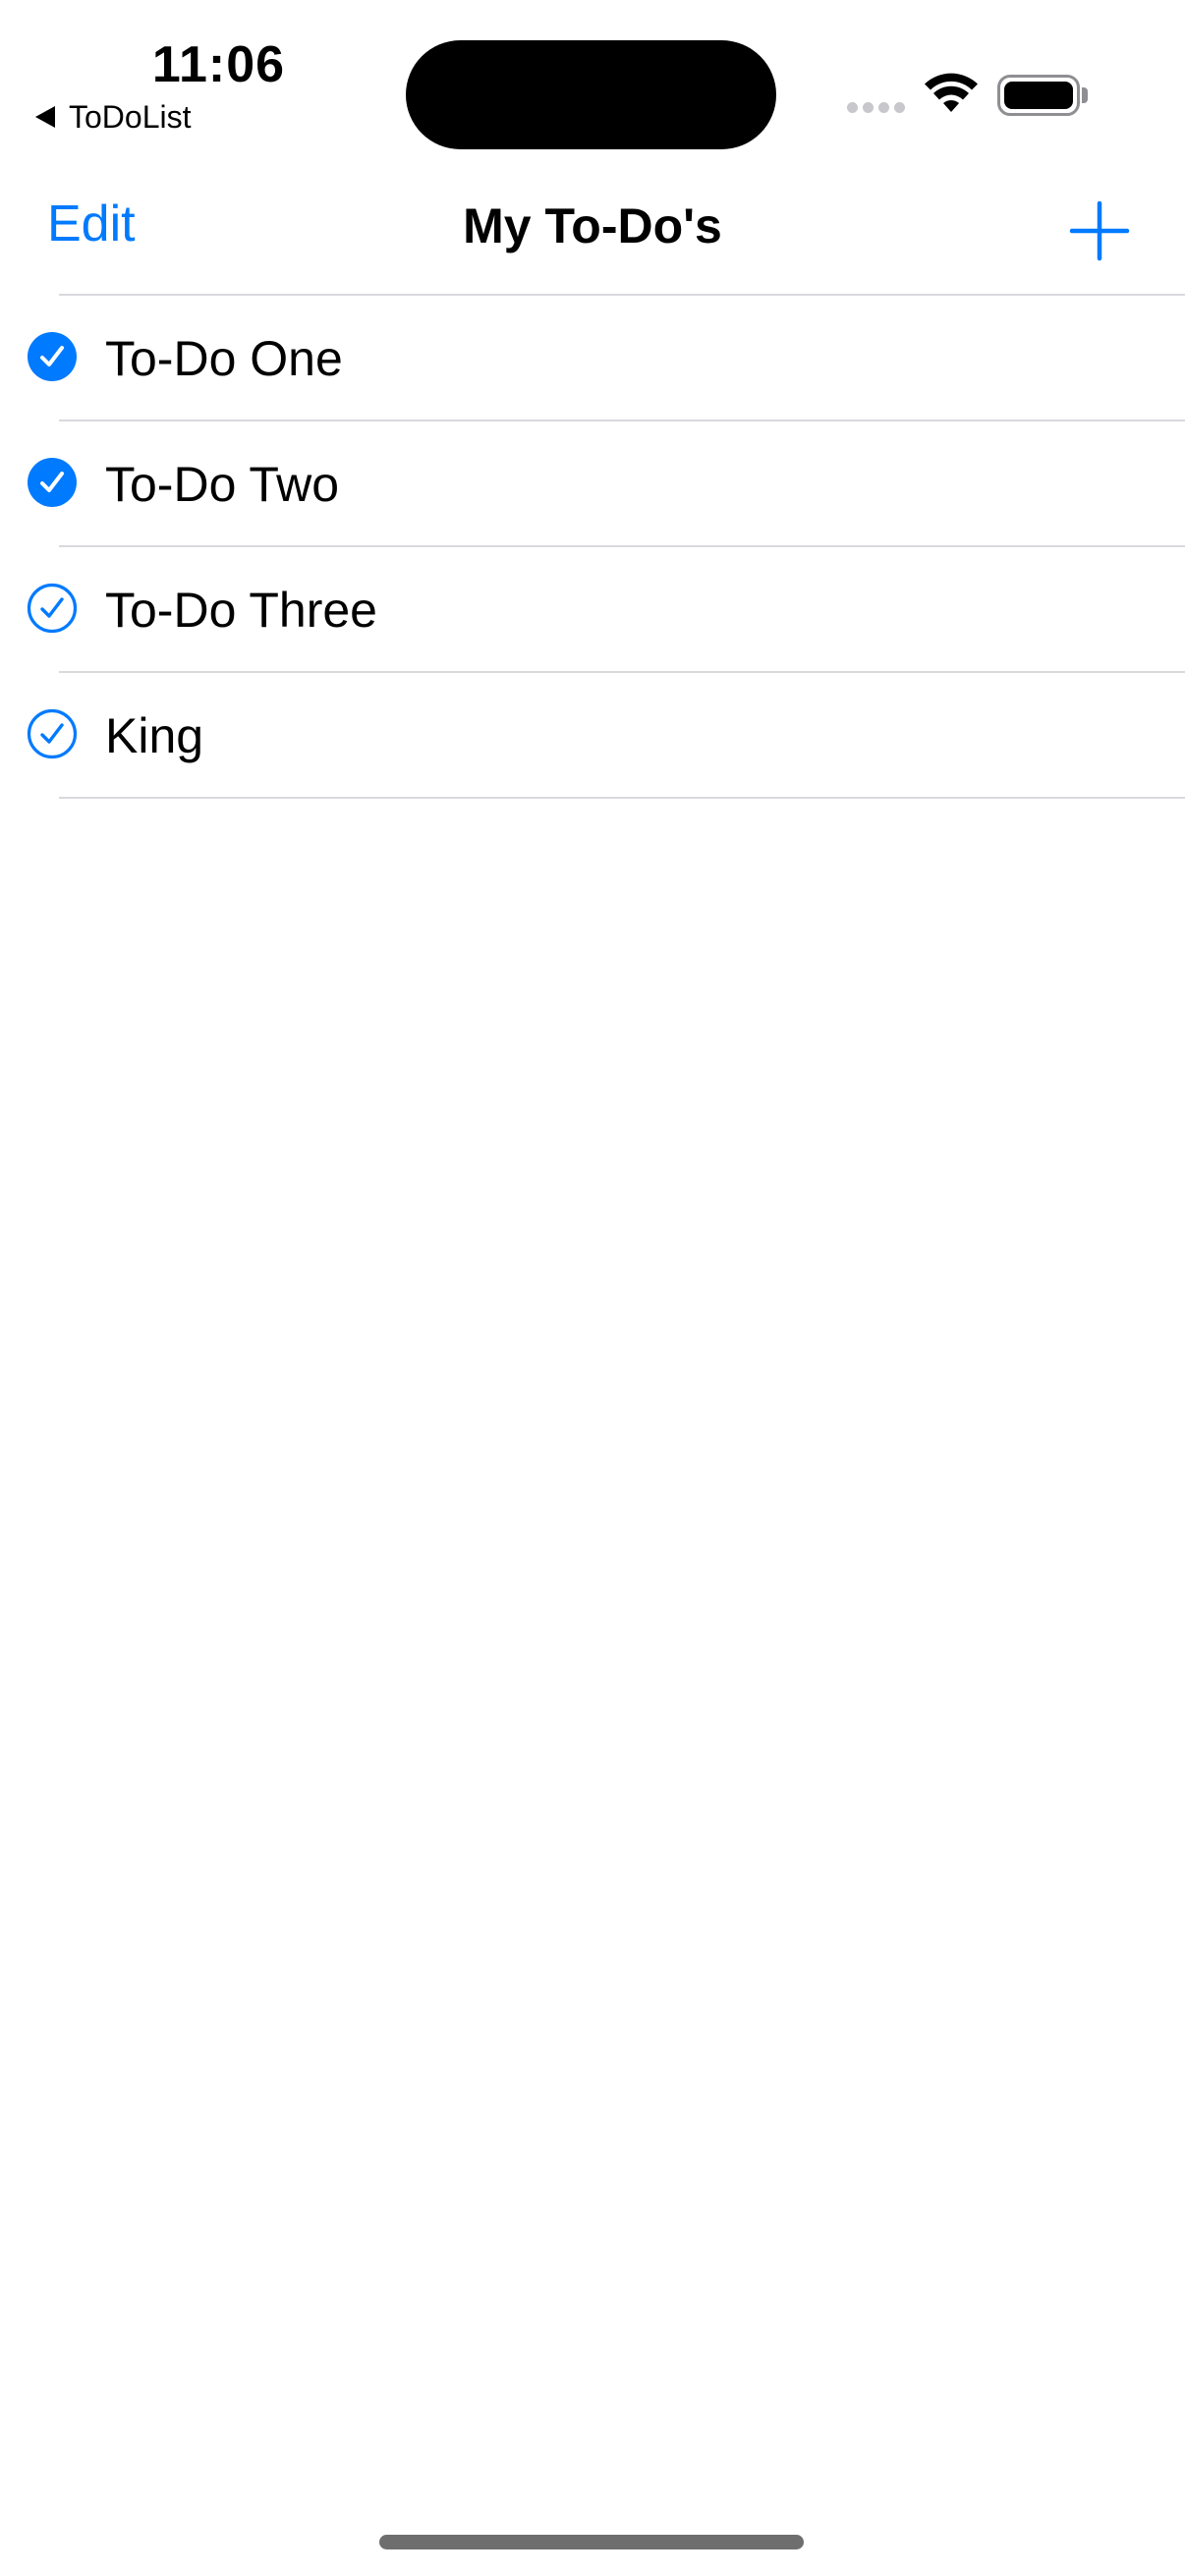  I want to click on todo-row: To-Do One, so click(592, 358).